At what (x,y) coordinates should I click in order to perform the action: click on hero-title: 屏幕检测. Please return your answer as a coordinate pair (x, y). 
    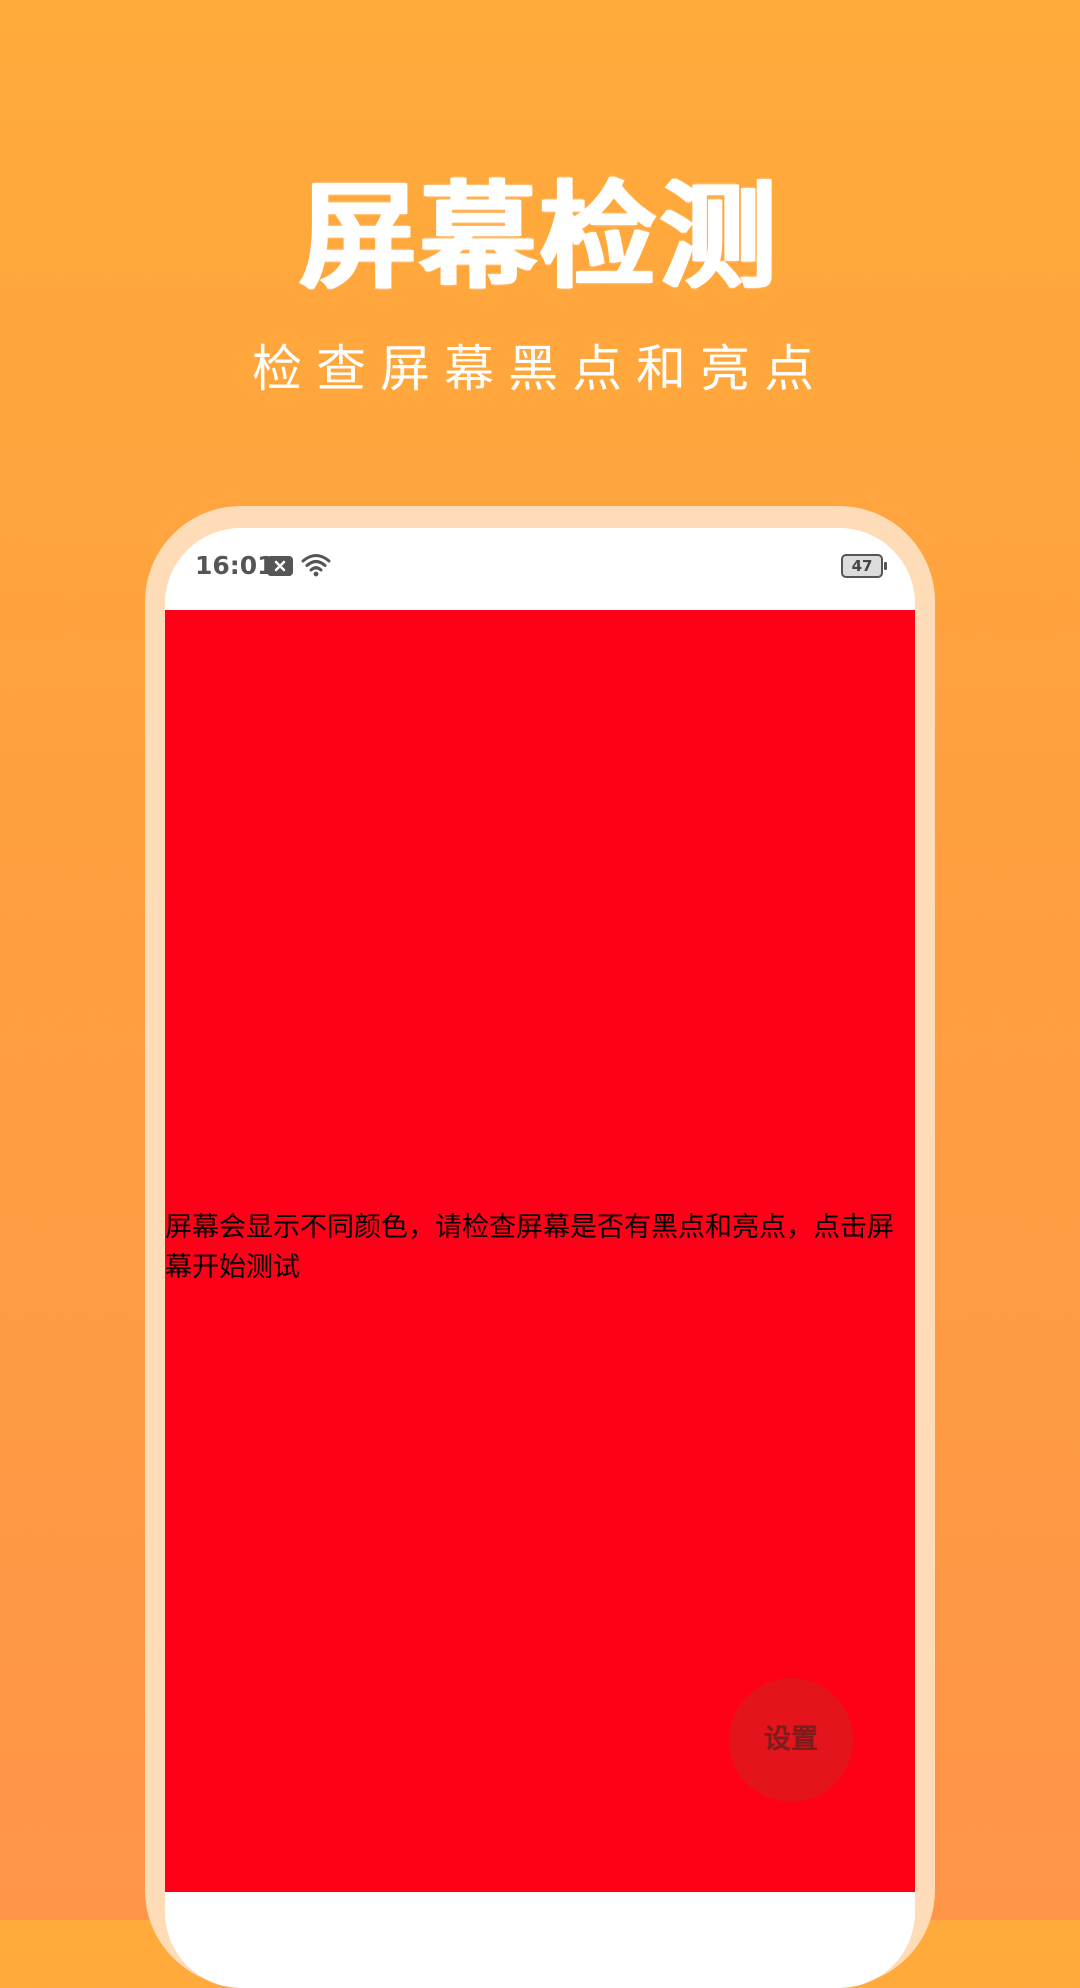
    Looking at the image, I should click on (540, 237).